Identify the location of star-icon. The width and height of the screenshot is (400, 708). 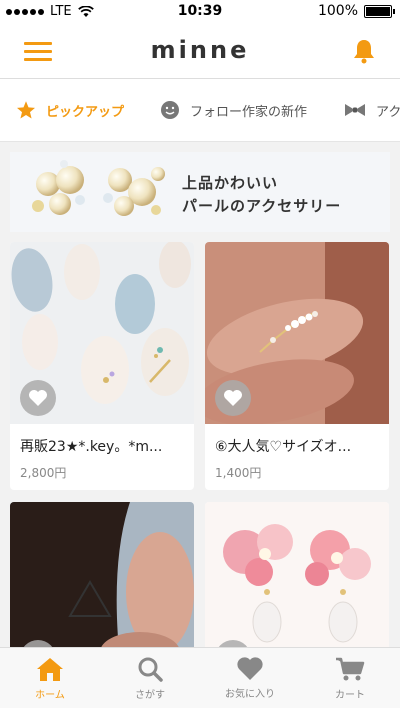
(26, 110).